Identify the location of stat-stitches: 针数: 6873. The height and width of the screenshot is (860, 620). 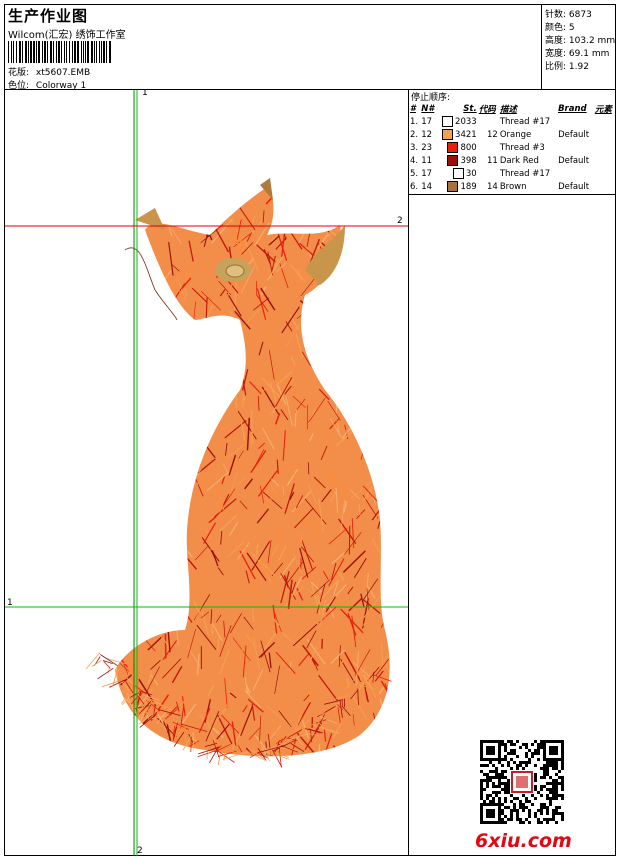
(568, 15).